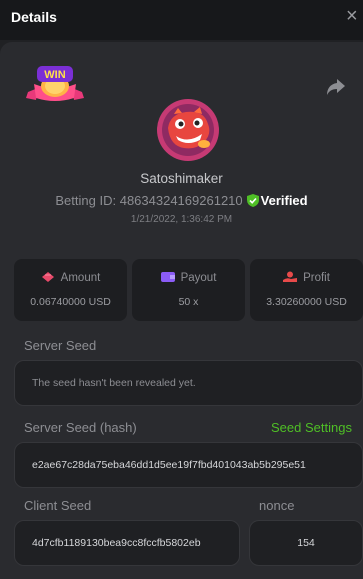 The width and height of the screenshot is (363, 579). What do you see at coordinates (70, 302) in the screenshot?
I see `stat-value-amount: 0.06740000 USD` at bounding box center [70, 302].